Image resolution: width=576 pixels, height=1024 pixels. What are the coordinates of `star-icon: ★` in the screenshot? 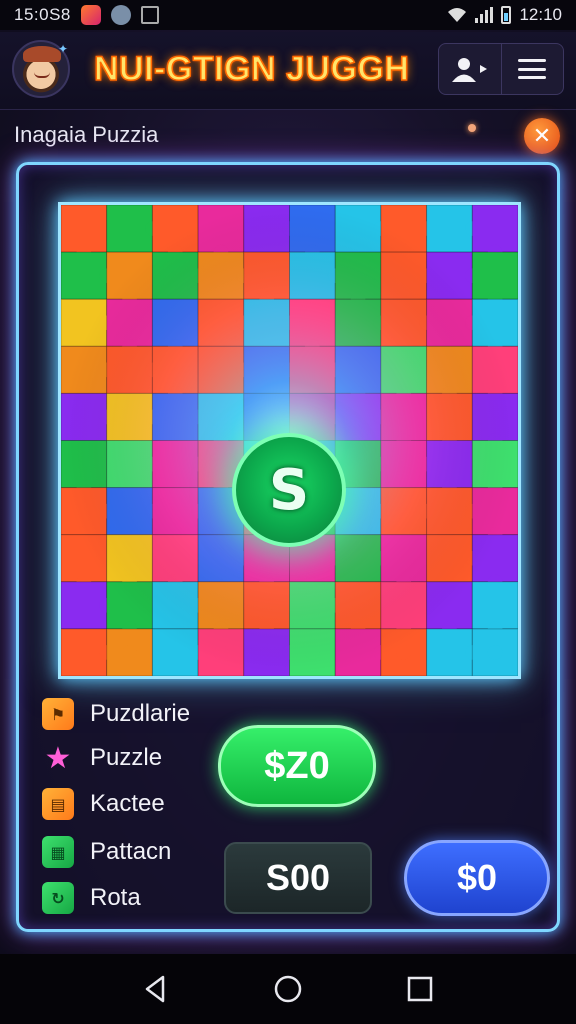 It's located at (58, 758).